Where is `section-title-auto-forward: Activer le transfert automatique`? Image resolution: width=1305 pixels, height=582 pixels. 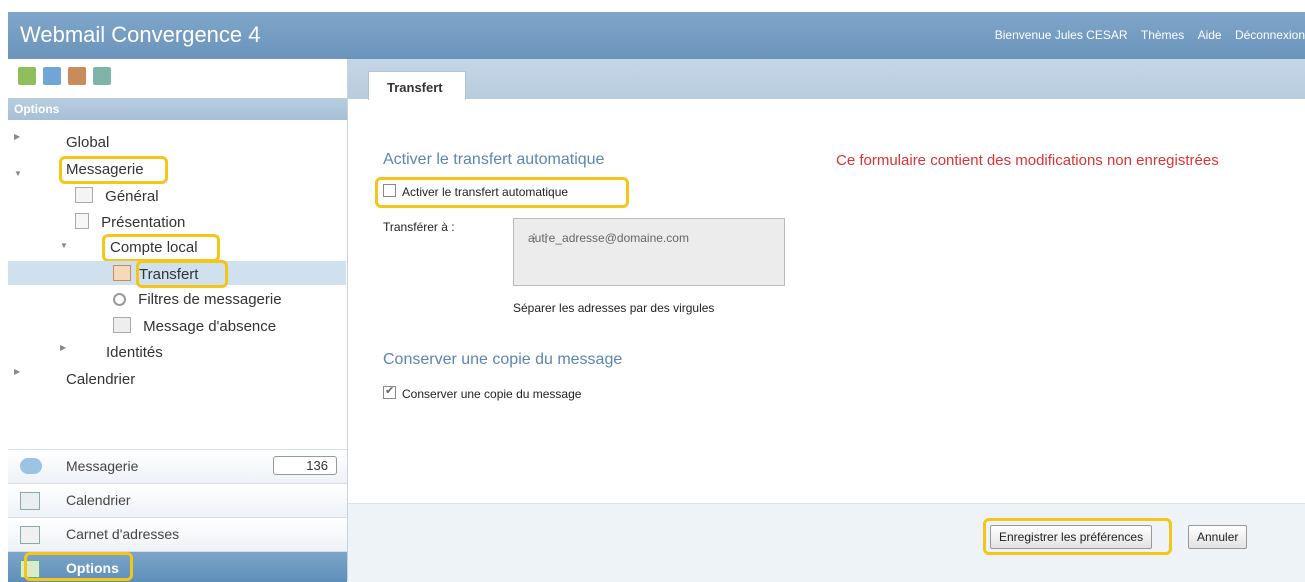 section-title-auto-forward: Activer le transfert automatique is located at coordinates (494, 159).